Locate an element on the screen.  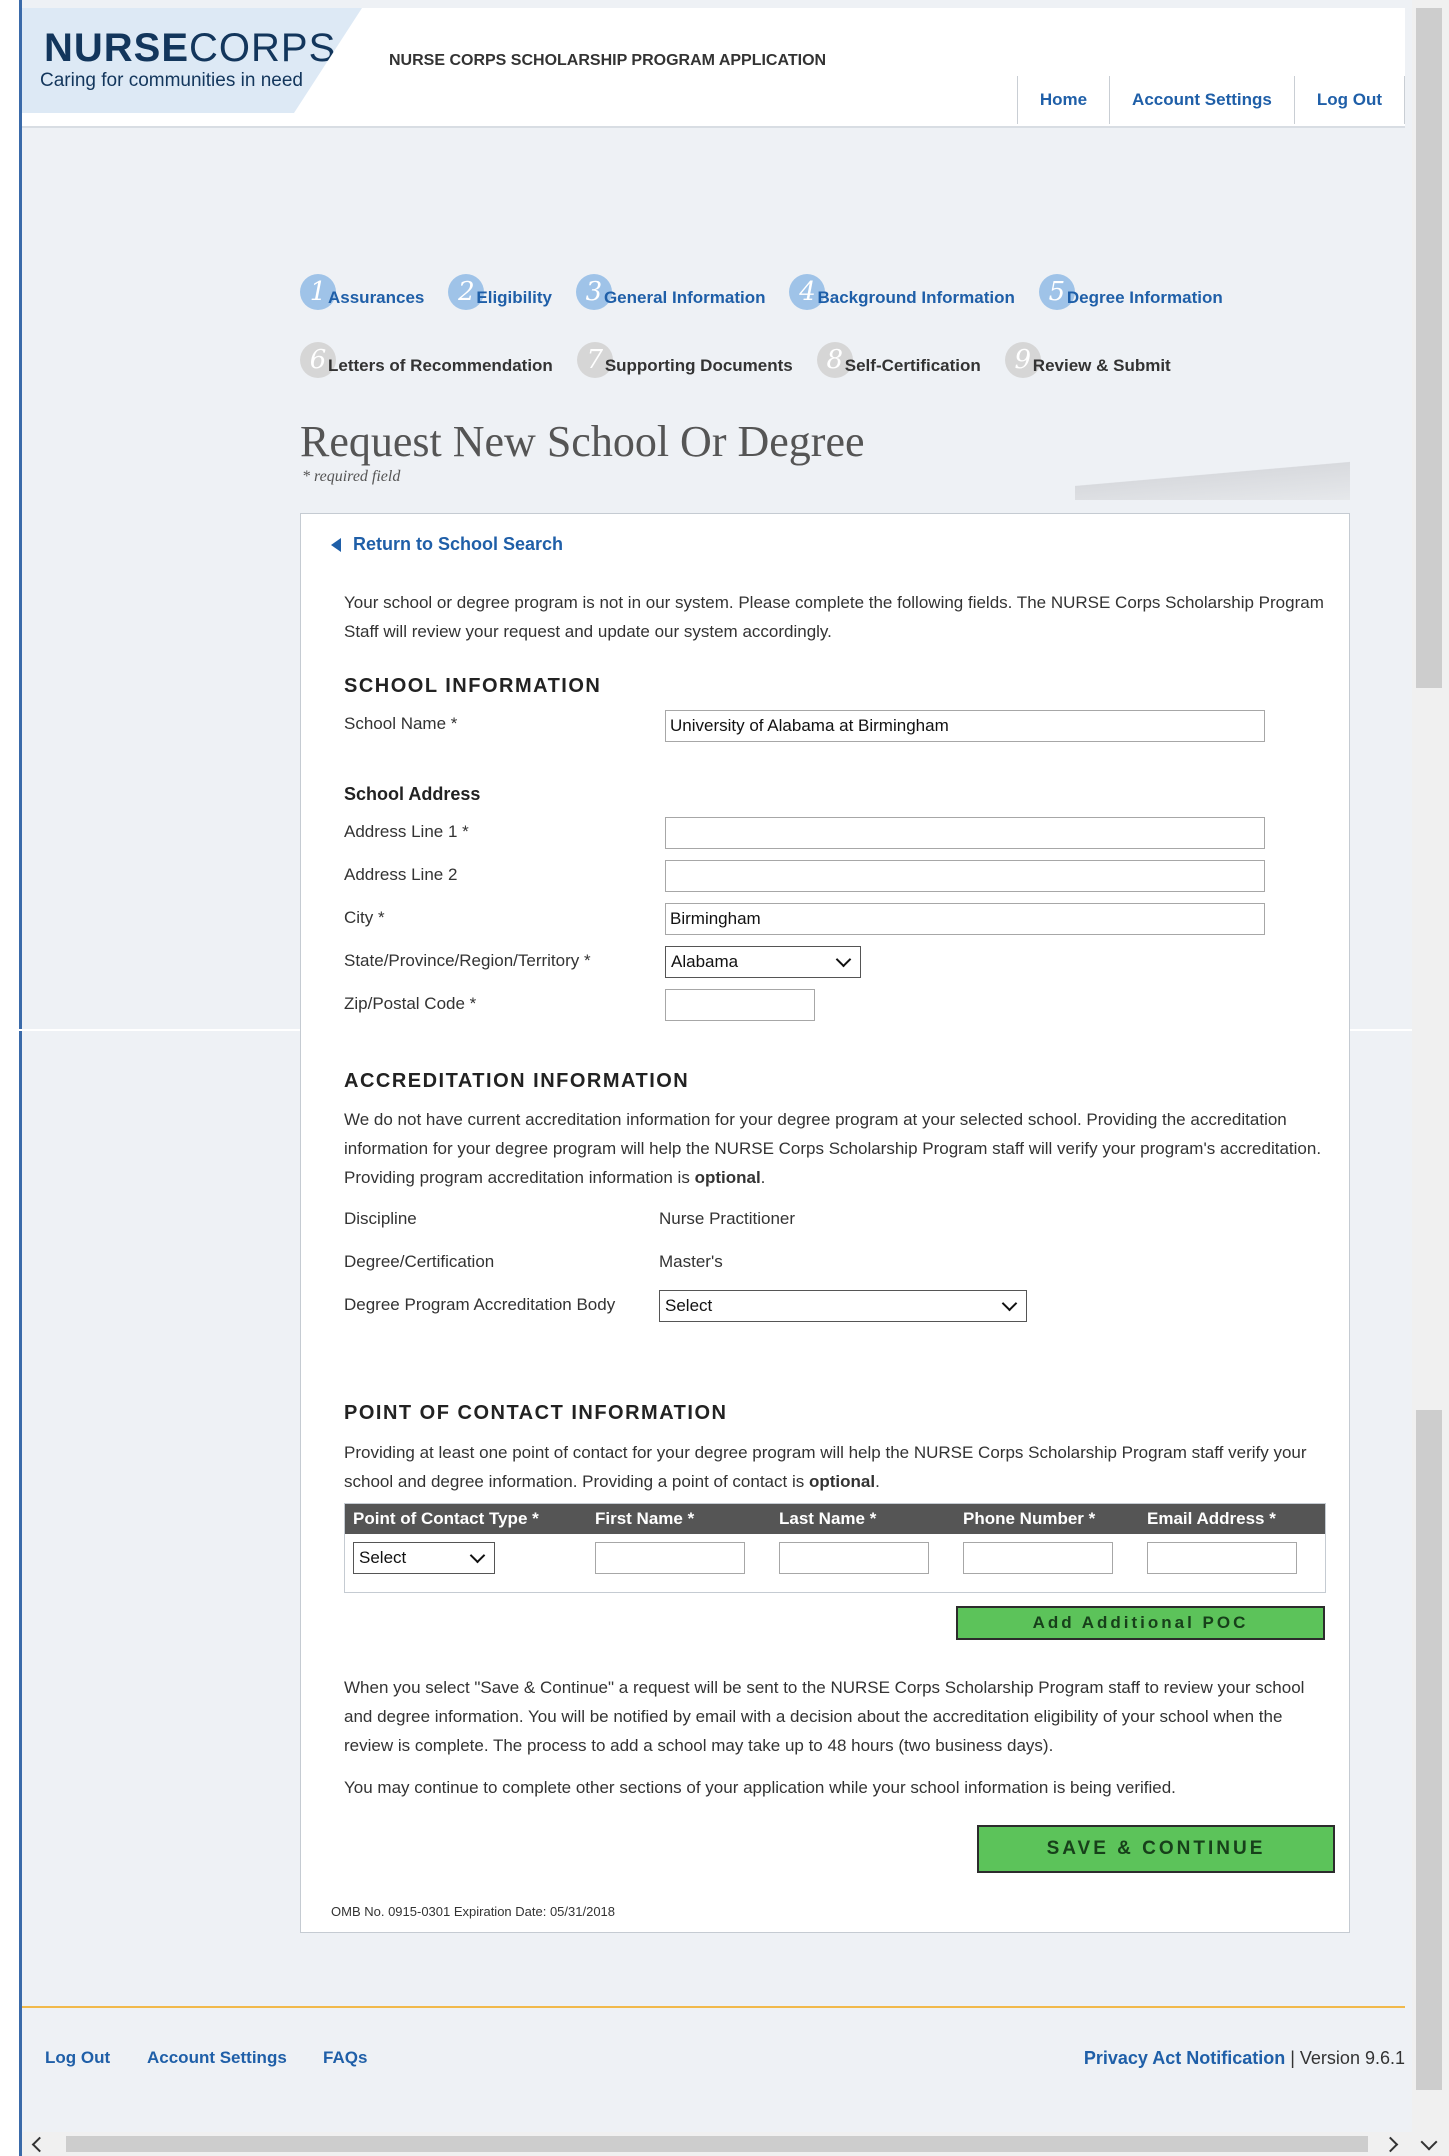
col-phone: Phone Number * is located at coordinates (1029, 1518).